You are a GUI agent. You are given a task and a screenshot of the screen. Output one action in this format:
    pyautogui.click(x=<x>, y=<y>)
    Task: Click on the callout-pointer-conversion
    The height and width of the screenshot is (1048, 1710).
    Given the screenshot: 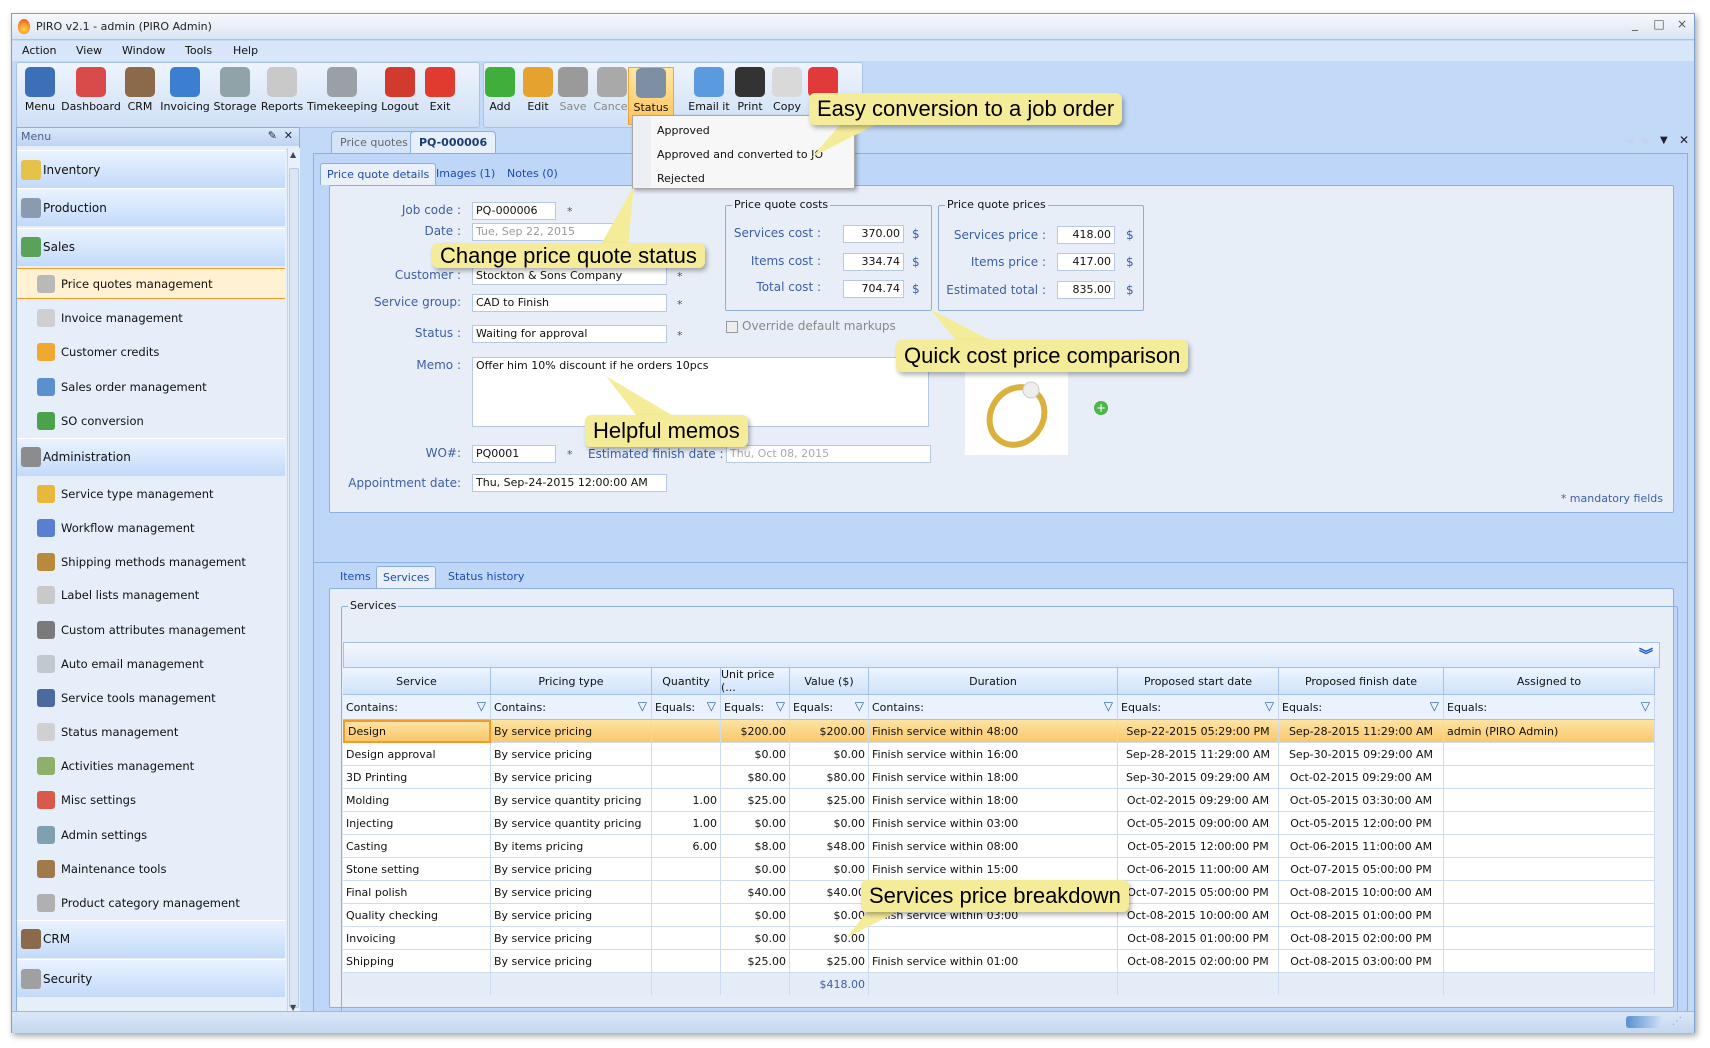 What is the action you would take?
    pyautogui.click(x=843, y=141)
    